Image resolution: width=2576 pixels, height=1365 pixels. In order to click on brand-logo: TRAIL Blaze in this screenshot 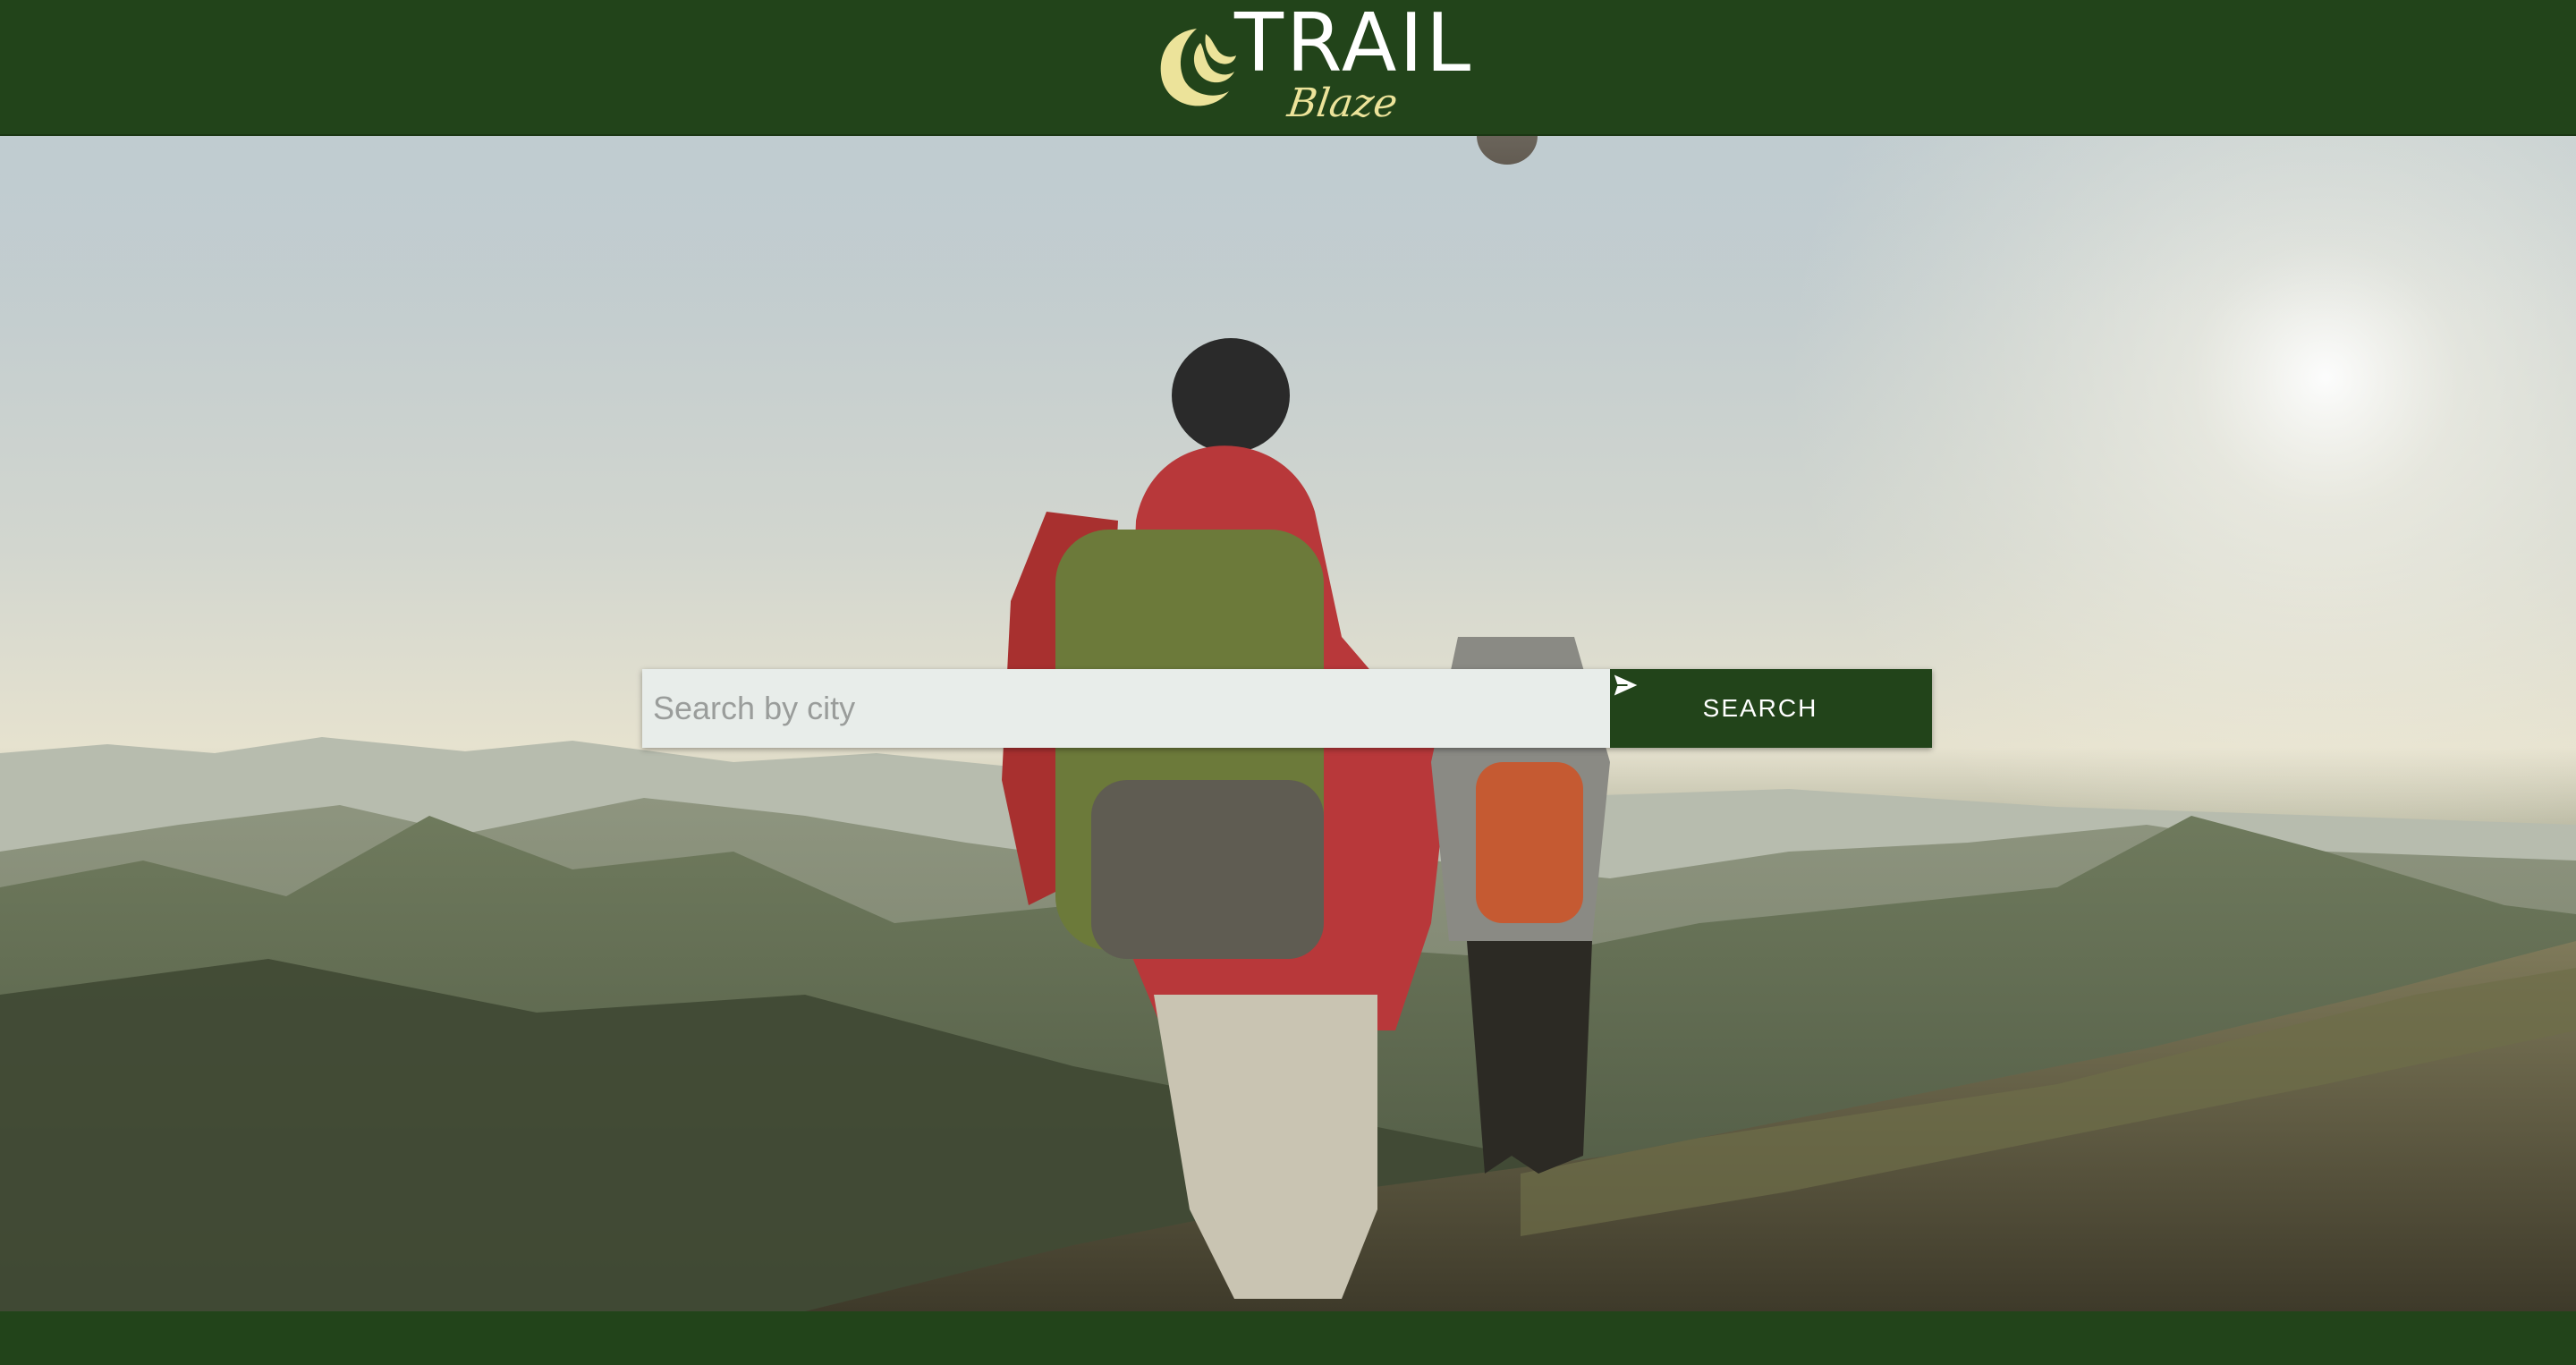, I will do `click(1311, 67)`.